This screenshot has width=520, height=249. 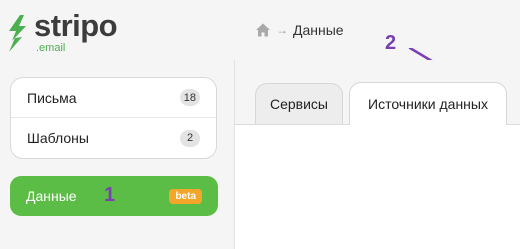 What do you see at coordinates (318, 30) in the screenshot?
I see `breadcrumb-current: Данные` at bounding box center [318, 30].